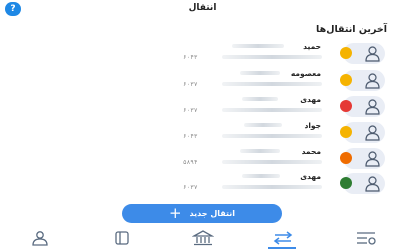 The image size is (405, 250). What do you see at coordinates (202, 160) in the screenshot?
I see `transfer-row: محمد ۵۸۹۴` at bounding box center [202, 160].